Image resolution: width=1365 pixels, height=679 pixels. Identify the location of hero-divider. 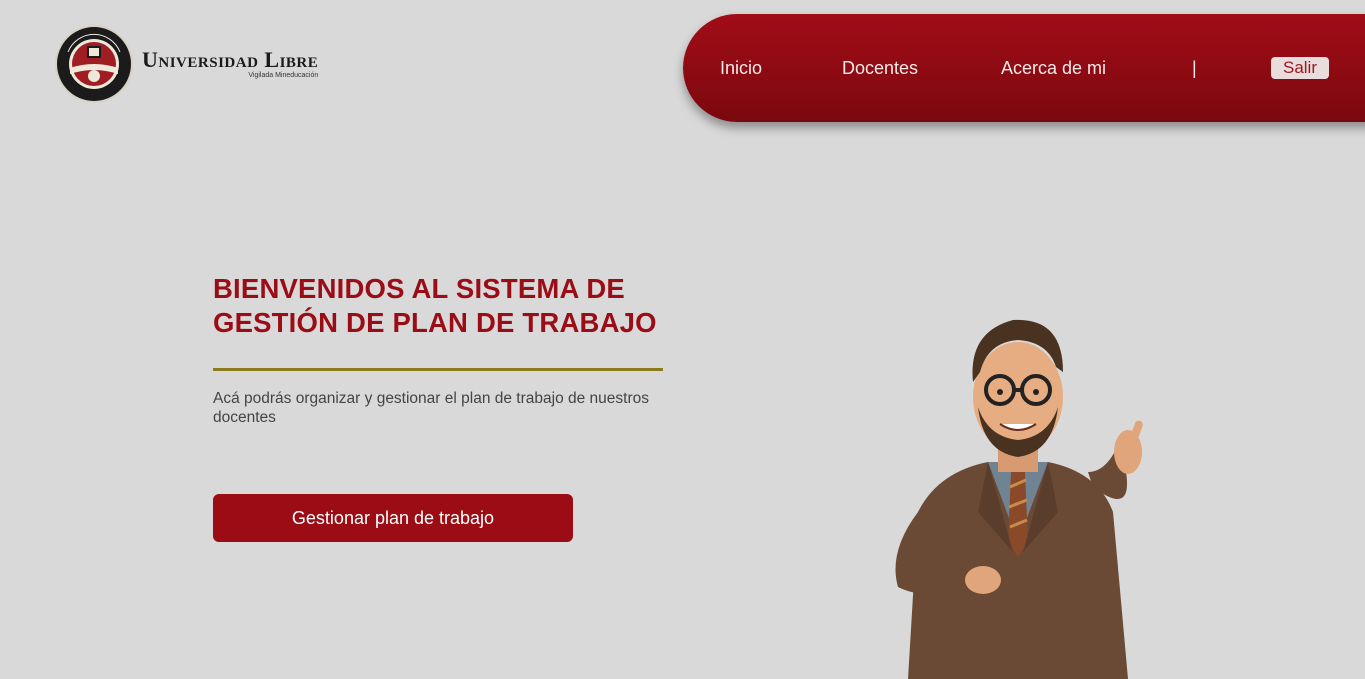
(438, 369).